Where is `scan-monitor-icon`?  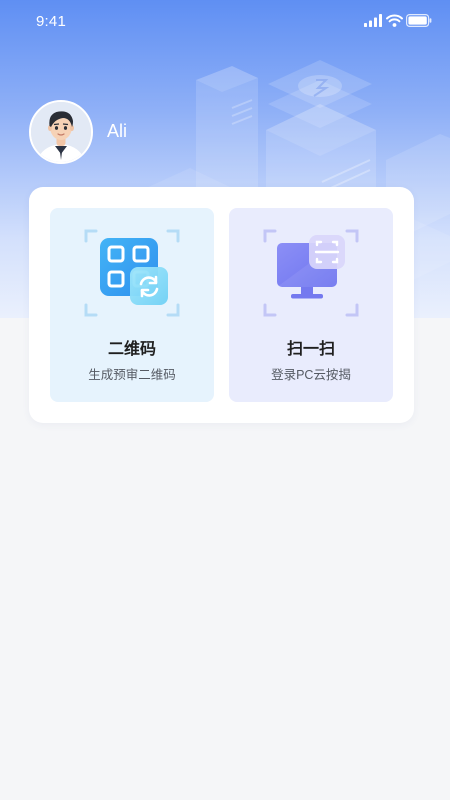 scan-monitor-icon is located at coordinates (311, 273).